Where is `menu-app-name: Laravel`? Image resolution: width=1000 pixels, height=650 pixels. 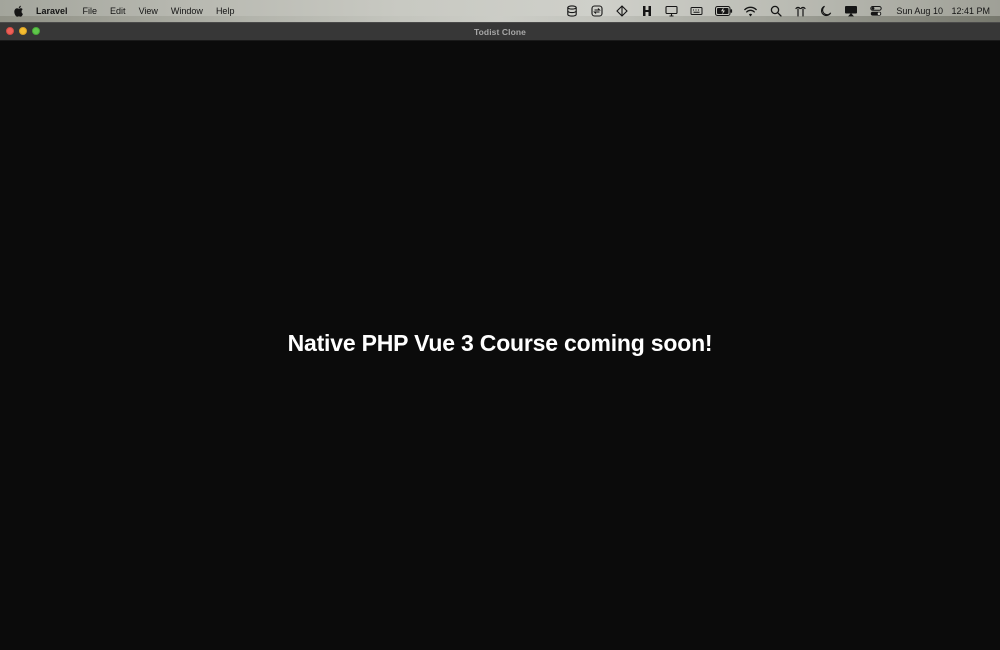 menu-app-name: Laravel is located at coordinates (55, 11).